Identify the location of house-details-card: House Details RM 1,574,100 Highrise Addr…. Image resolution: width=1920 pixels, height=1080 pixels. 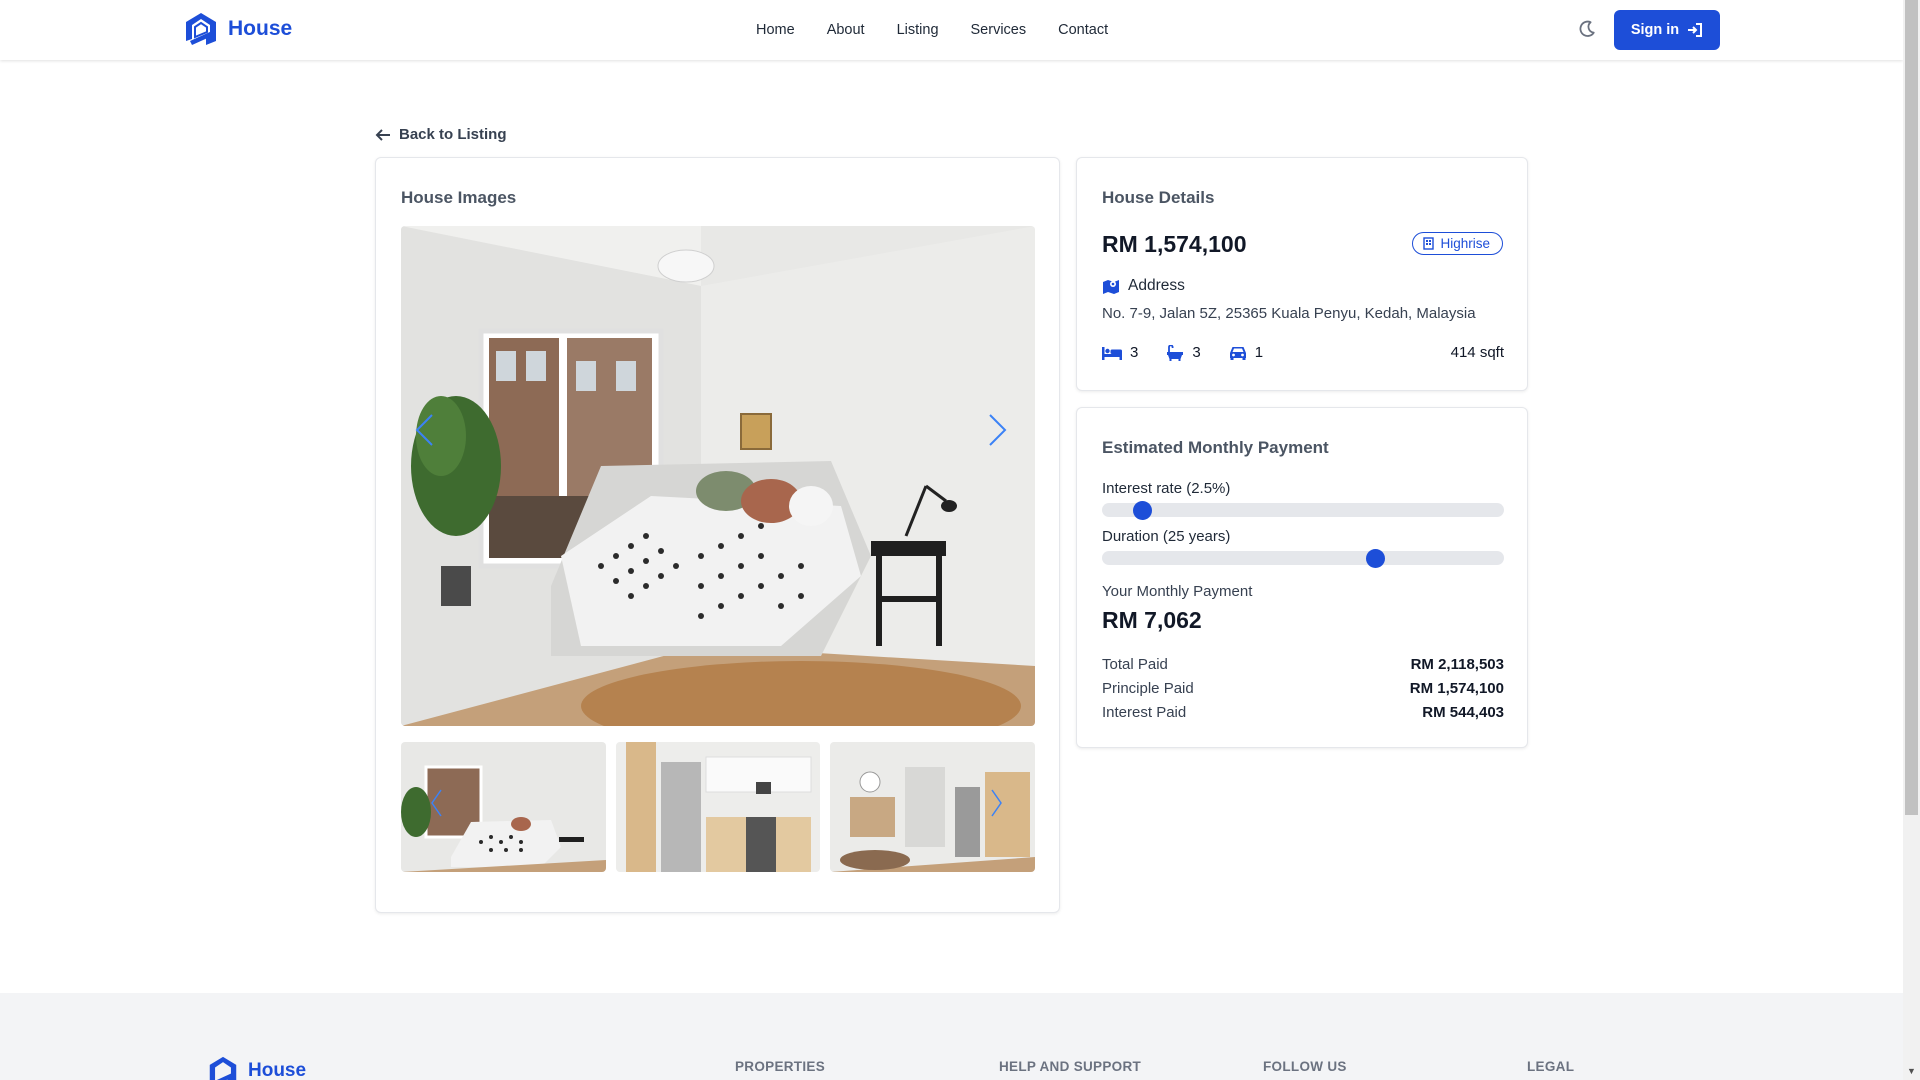
(1302, 274).